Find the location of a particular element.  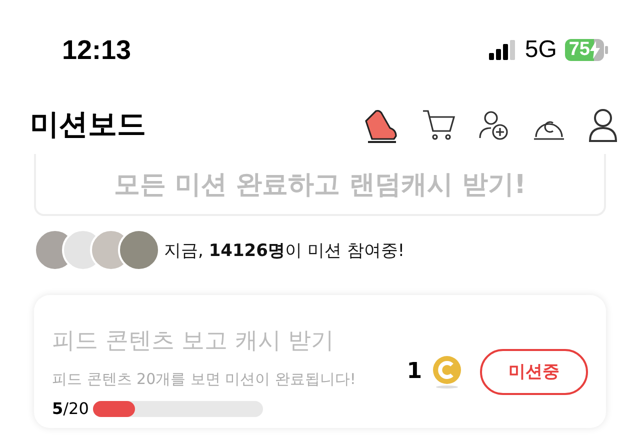

cart-icon is located at coordinates (439, 125).